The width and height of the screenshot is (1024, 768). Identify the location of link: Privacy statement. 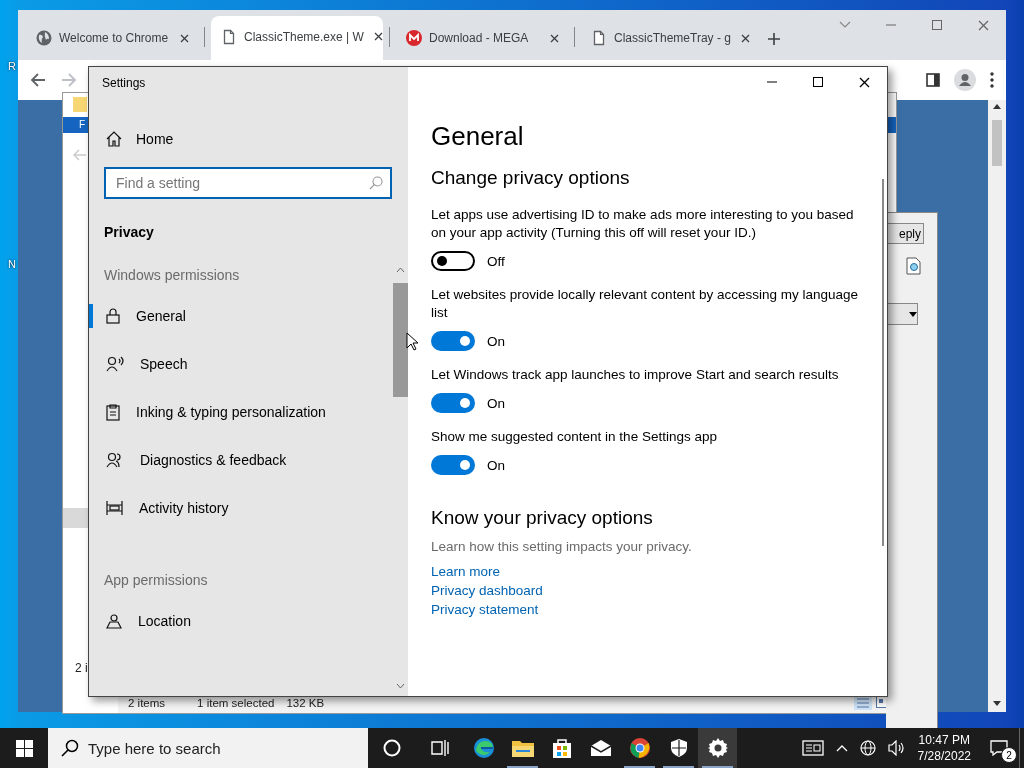
(485, 609).